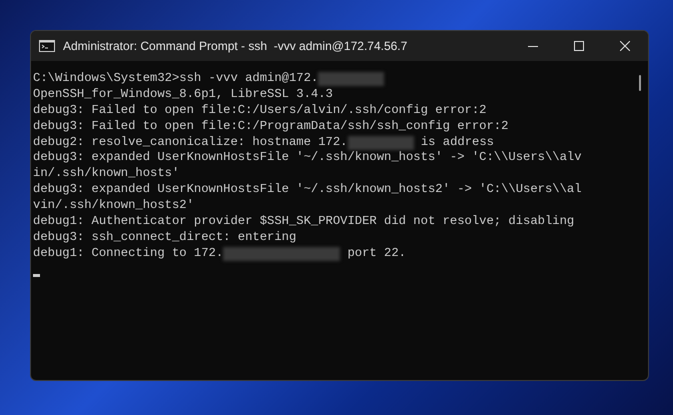 The height and width of the screenshot is (415, 673). I want to click on console-icon, so click(47, 46).